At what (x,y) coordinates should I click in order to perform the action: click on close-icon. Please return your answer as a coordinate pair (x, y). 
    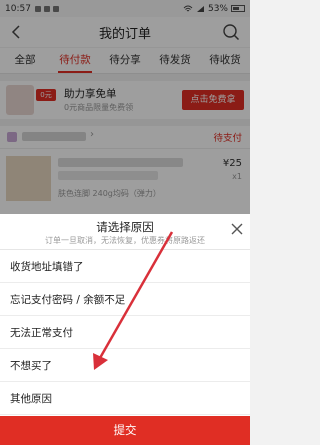
    Looking at the image, I should click on (237, 229).